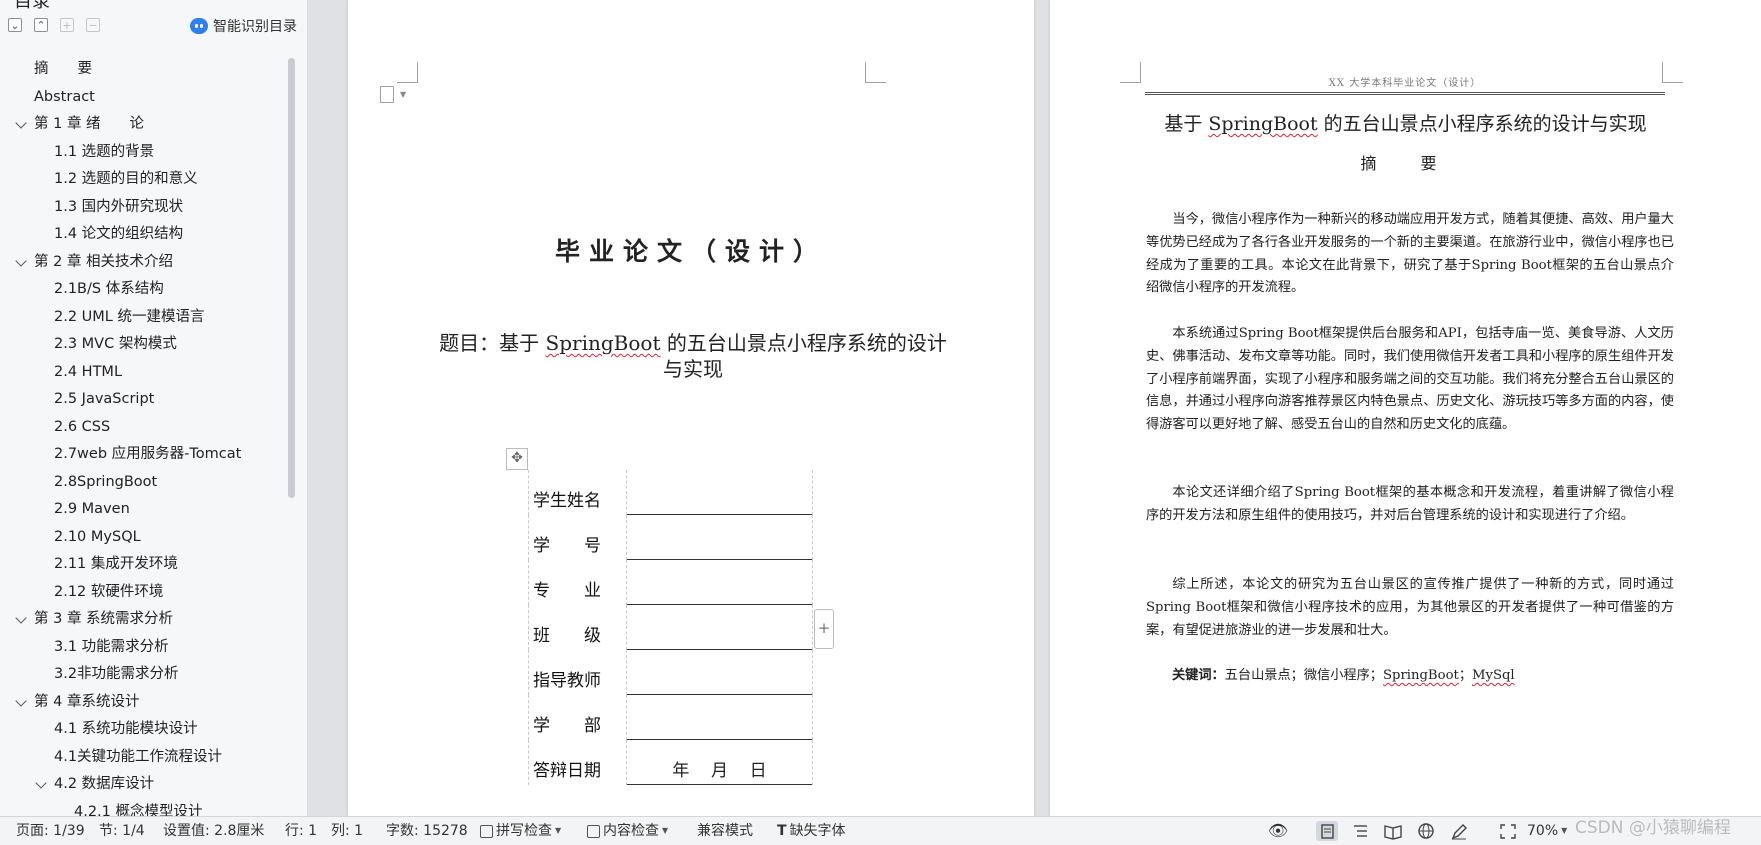  Describe the element at coordinates (145, 730) in the screenshot. I see `toc-item: 4.1 系统功能模块设计` at that location.